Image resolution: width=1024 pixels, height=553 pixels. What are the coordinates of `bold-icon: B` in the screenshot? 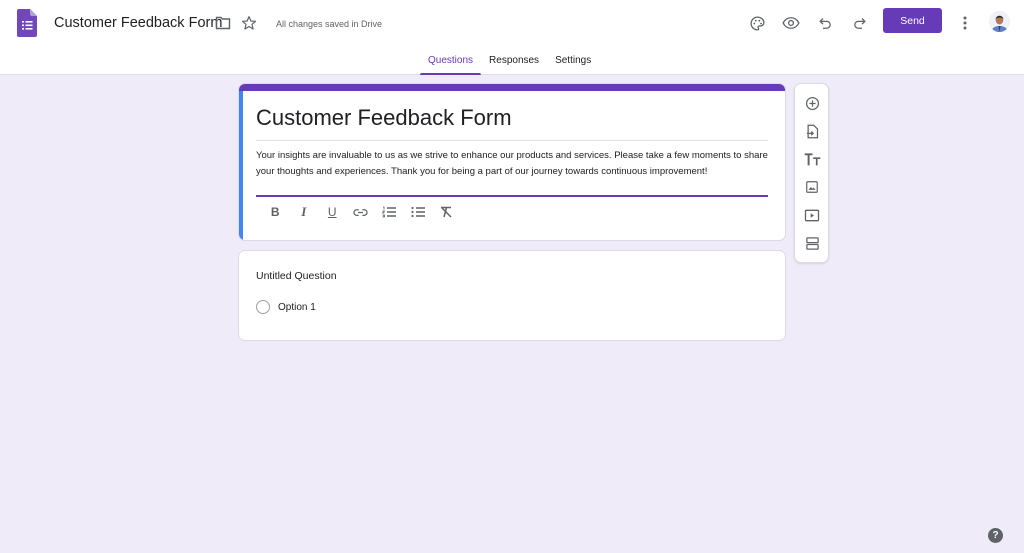 It's located at (275, 212).